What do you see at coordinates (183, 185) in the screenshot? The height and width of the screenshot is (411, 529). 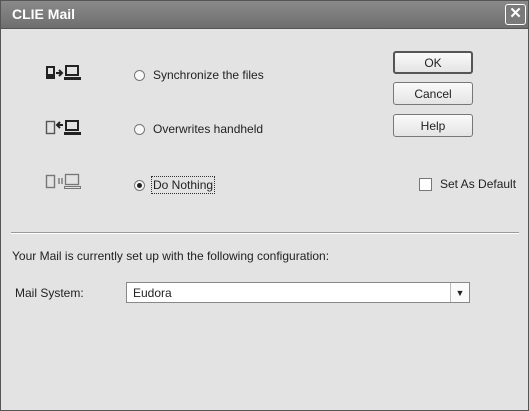 I see `radio-label-do-nothing: Do Nothing` at bounding box center [183, 185].